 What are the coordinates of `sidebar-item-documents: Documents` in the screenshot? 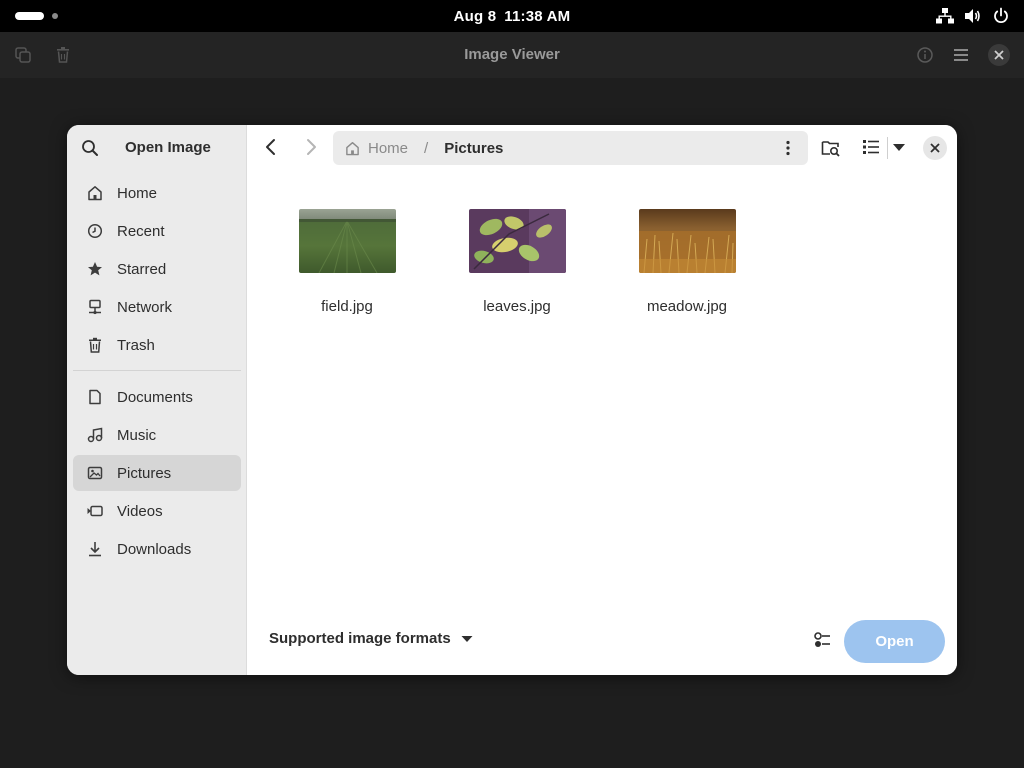 It's located at (157, 397).